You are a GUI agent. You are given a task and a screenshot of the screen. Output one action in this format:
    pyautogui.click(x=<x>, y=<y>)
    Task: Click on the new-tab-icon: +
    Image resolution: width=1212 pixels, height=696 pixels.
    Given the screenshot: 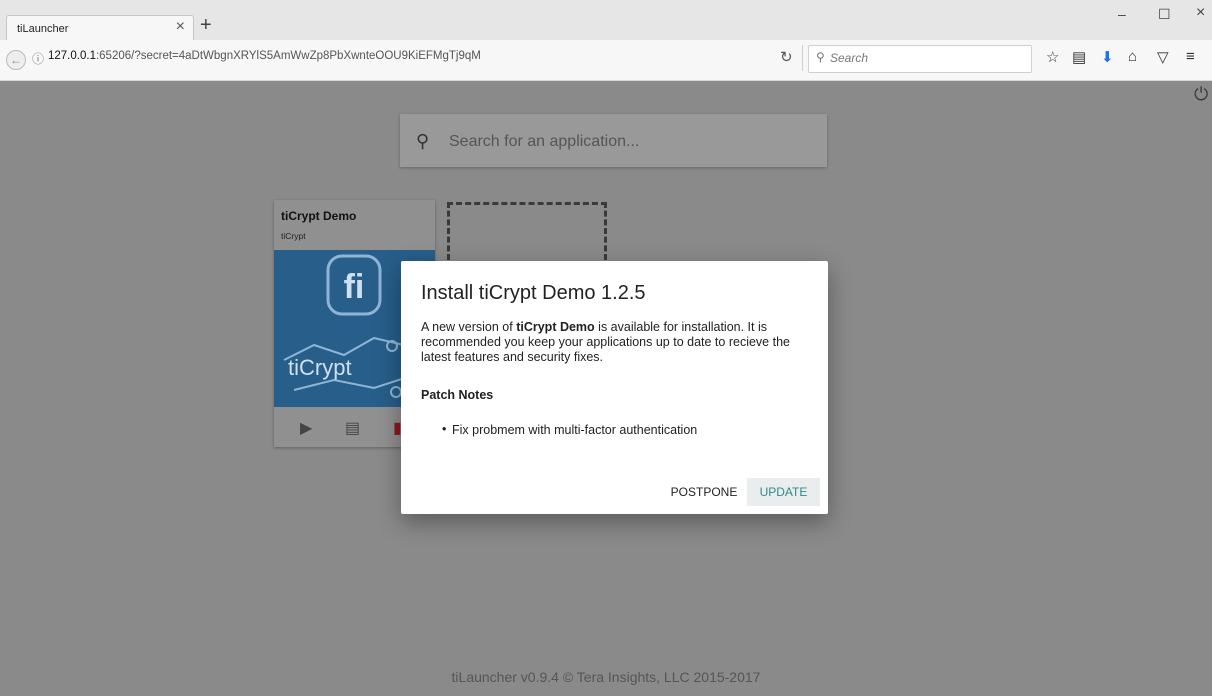 What is the action you would take?
    pyautogui.click(x=206, y=25)
    